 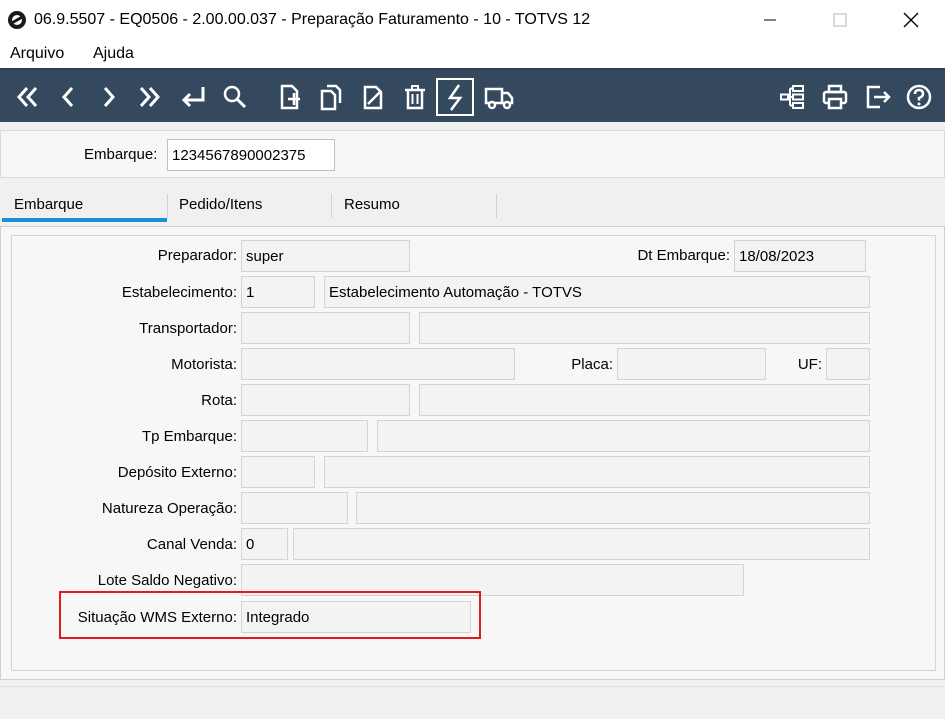 I want to click on embarque-field: 1234567890002375, so click(x=251, y=155).